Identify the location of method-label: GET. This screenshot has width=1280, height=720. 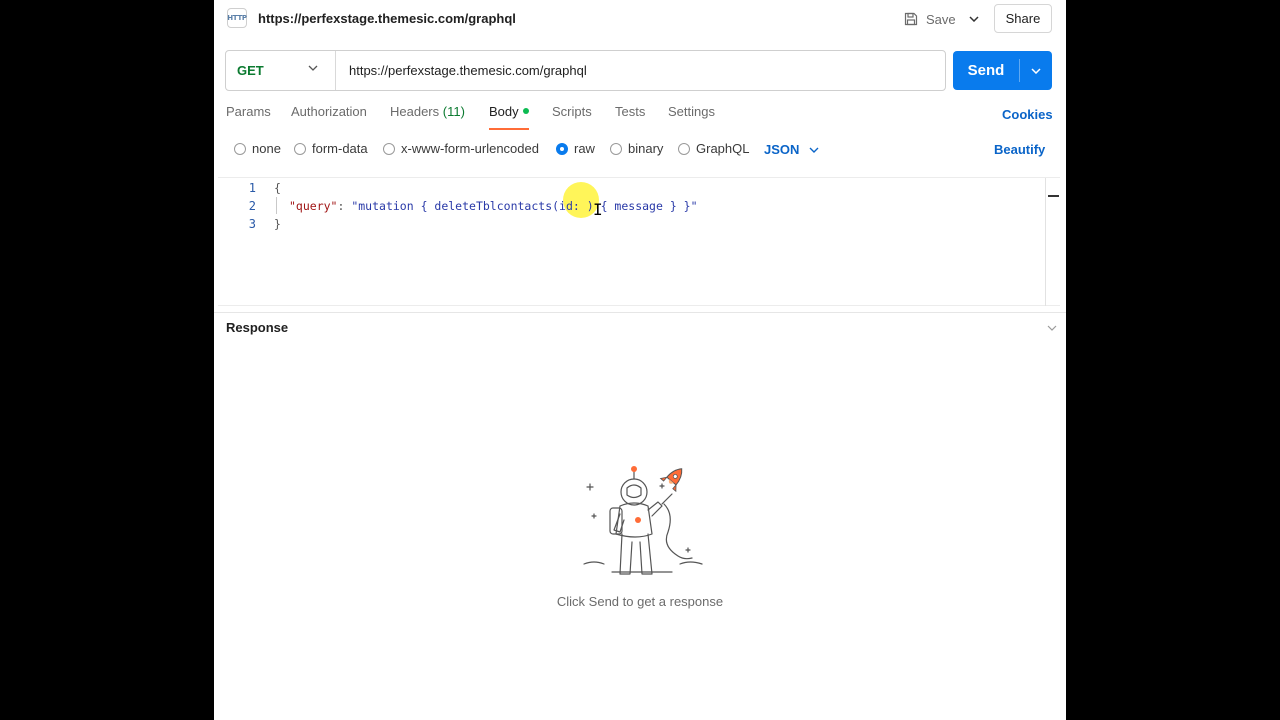
(250, 70).